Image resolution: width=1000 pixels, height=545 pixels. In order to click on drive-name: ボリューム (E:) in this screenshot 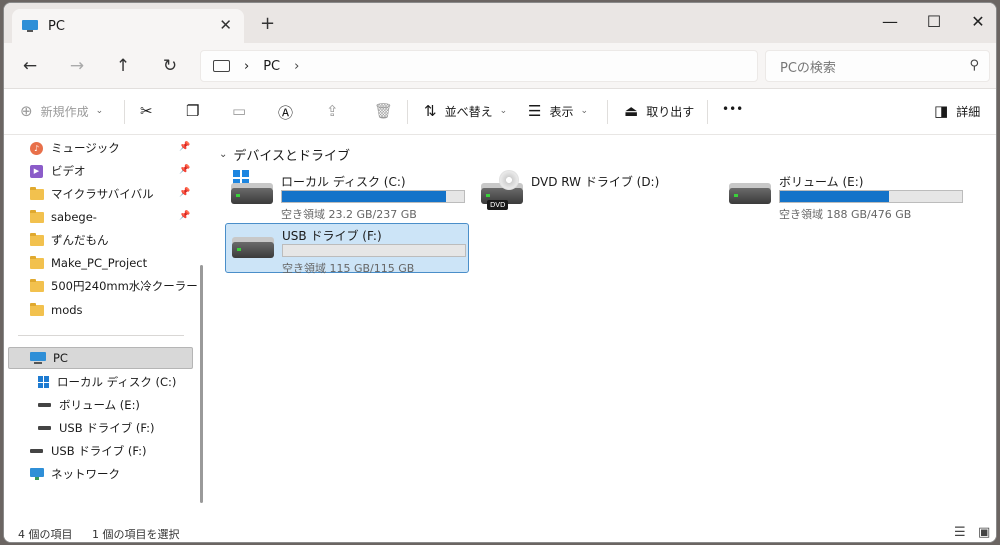, I will do `click(821, 182)`.